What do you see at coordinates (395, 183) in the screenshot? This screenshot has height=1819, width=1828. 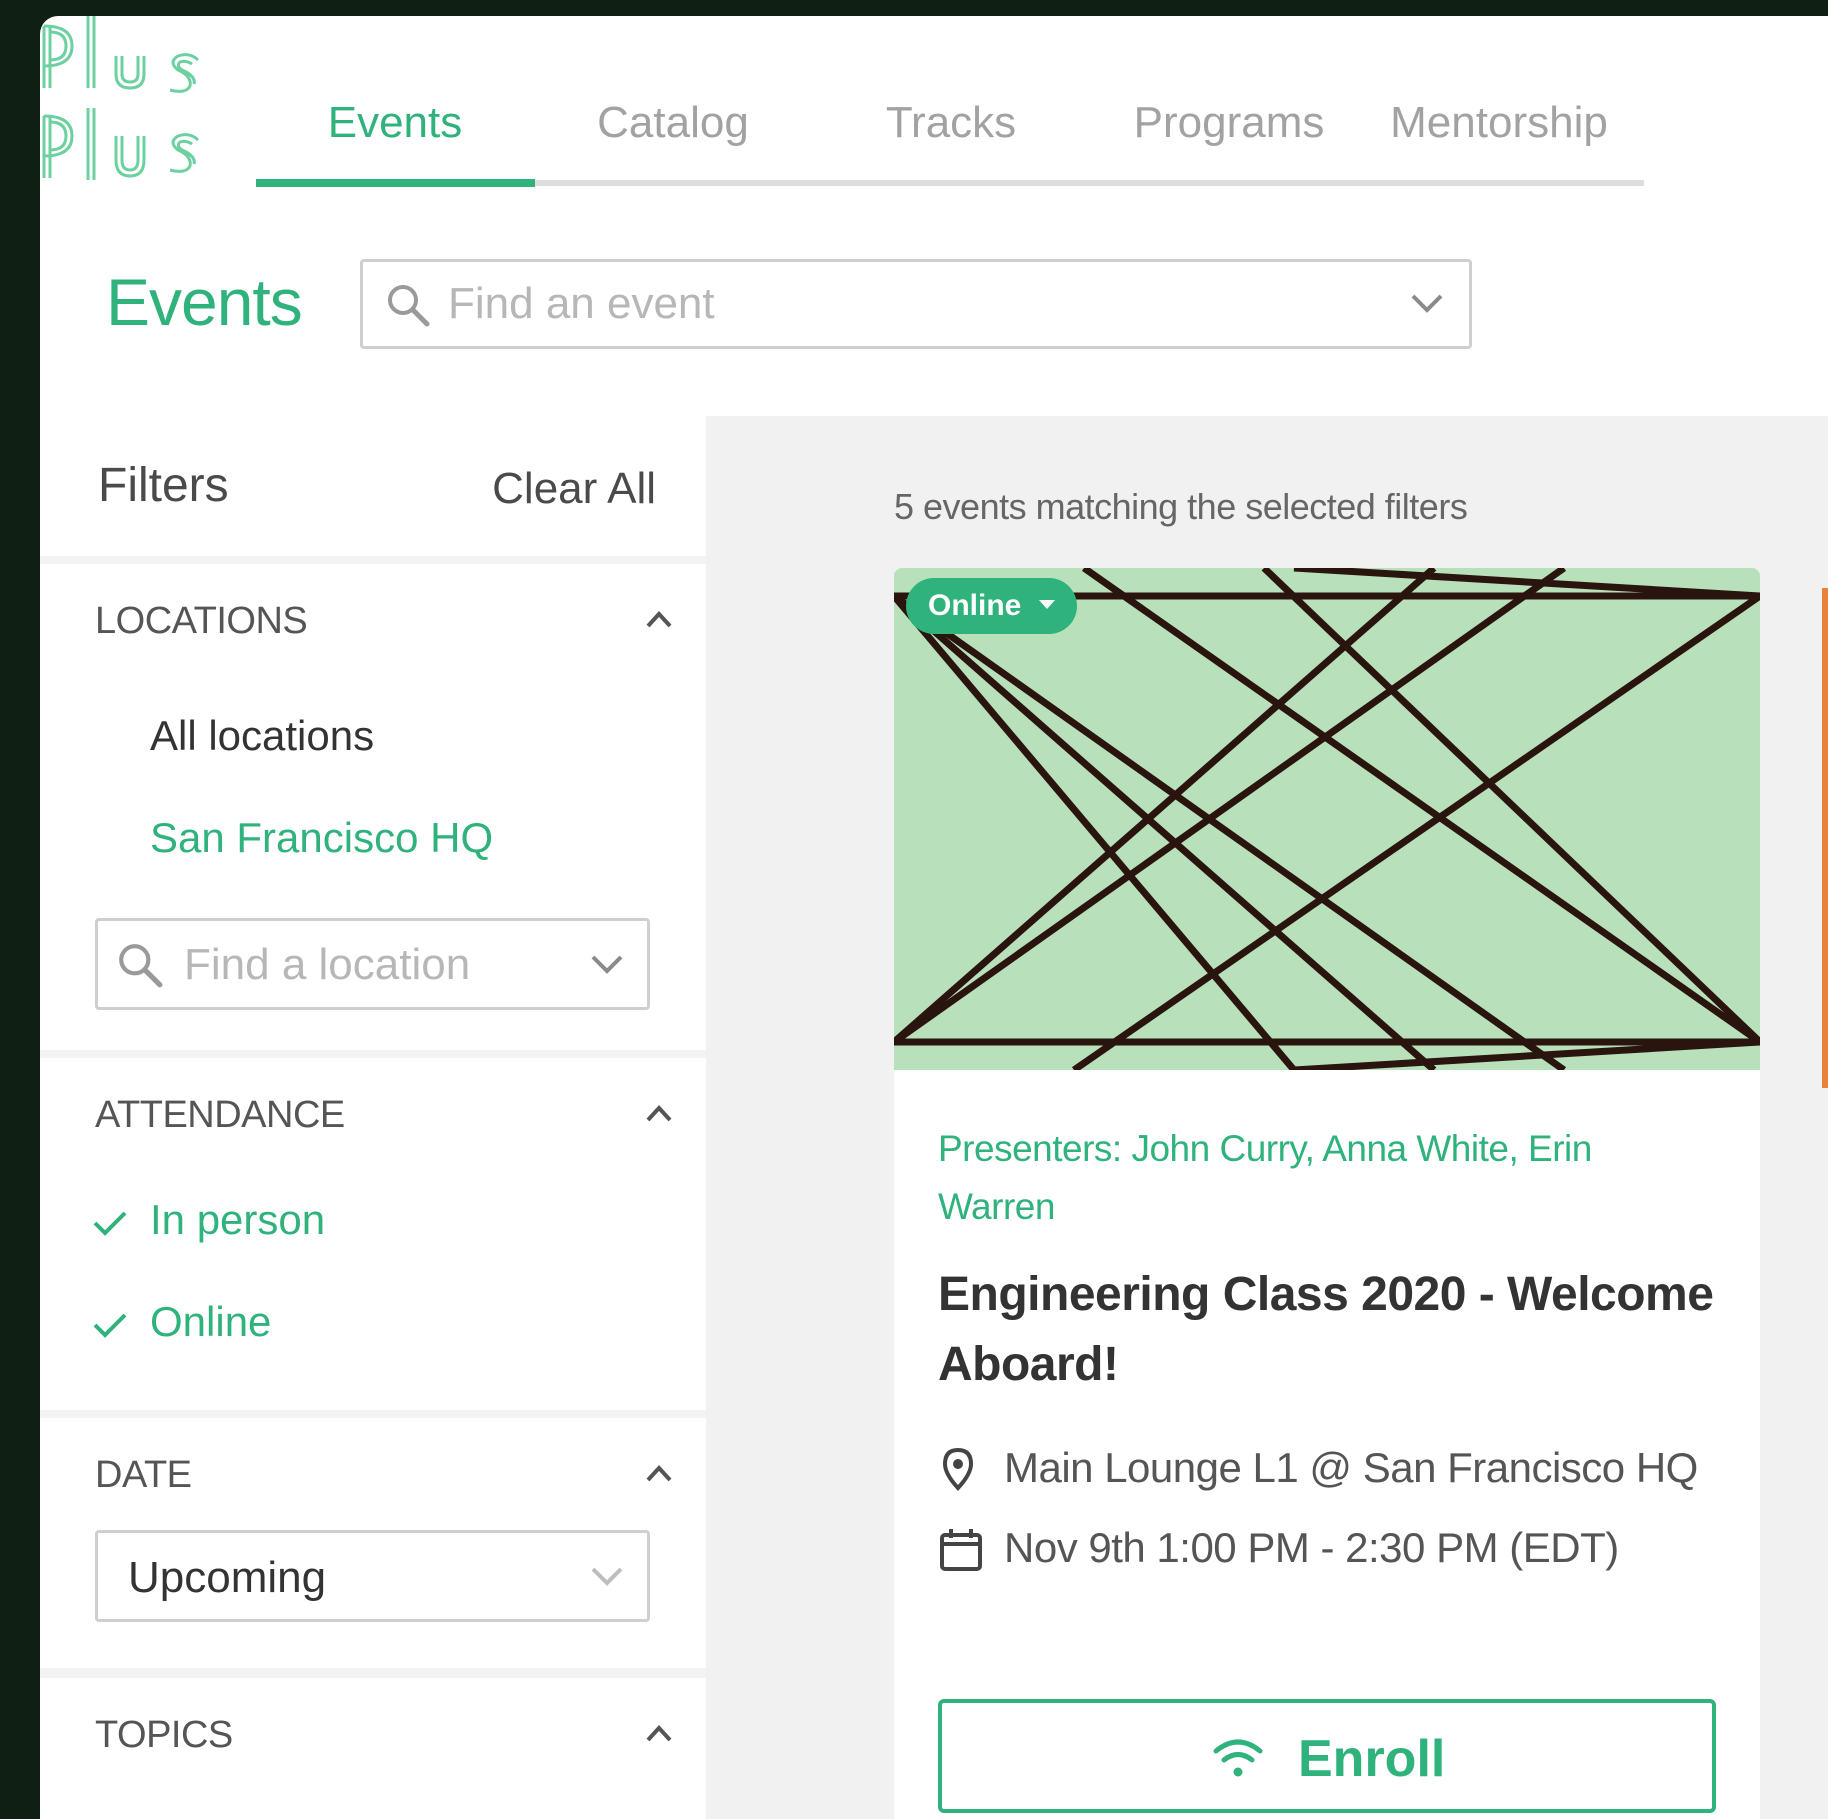 I see `active-tab-indicator` at bounding box center [395, 183].